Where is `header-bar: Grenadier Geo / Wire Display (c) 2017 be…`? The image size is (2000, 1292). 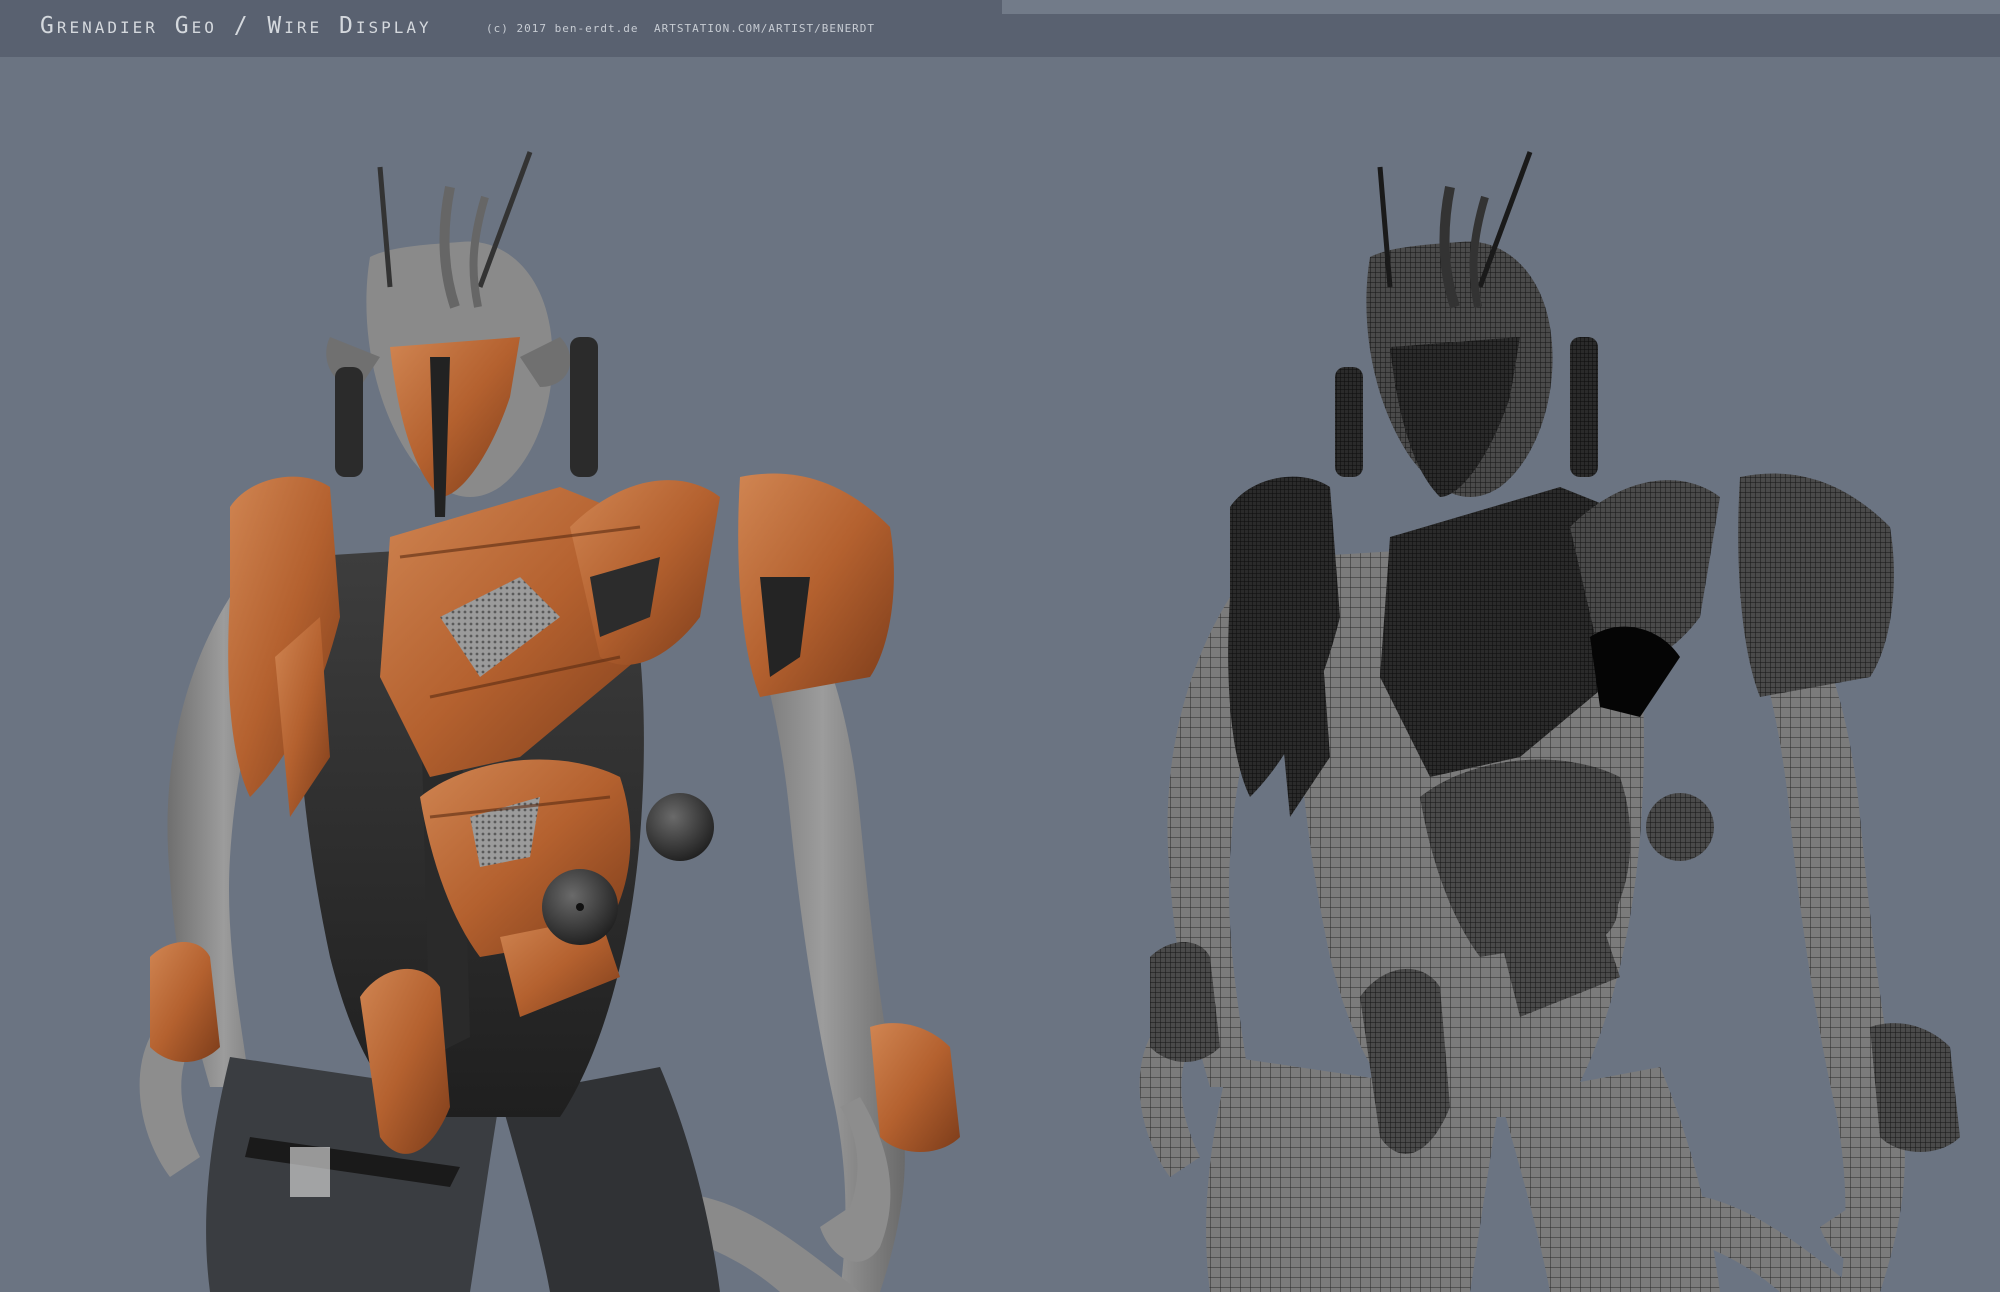 header-bar: Grenadier Geo / Wire Display (c) 2017 be… is located at coordinates (1000, 28).